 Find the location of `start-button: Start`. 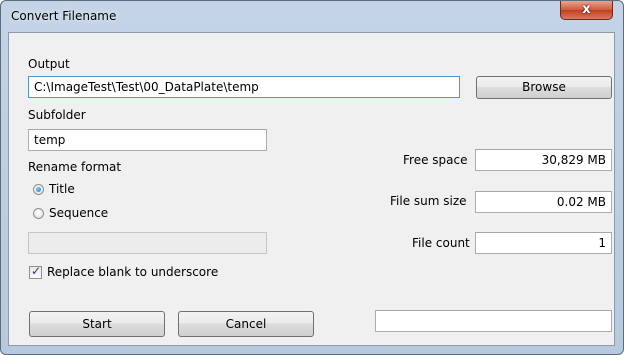

start-button: Start is located at coordinates (97, 324).